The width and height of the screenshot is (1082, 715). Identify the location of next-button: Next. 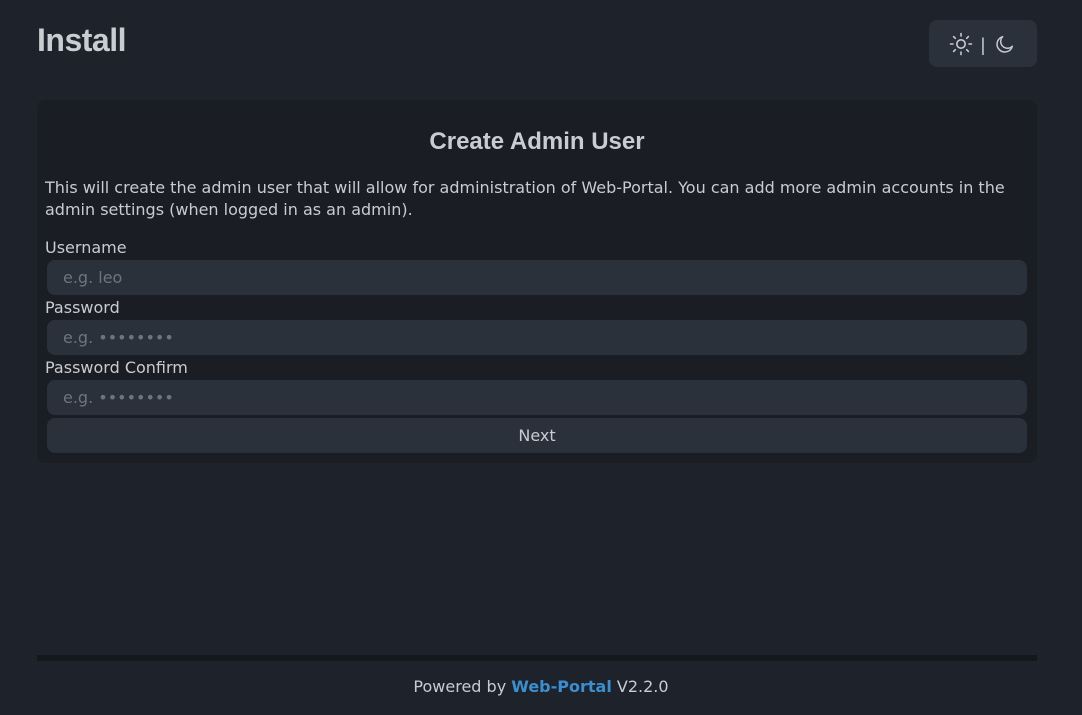
(537, 435).